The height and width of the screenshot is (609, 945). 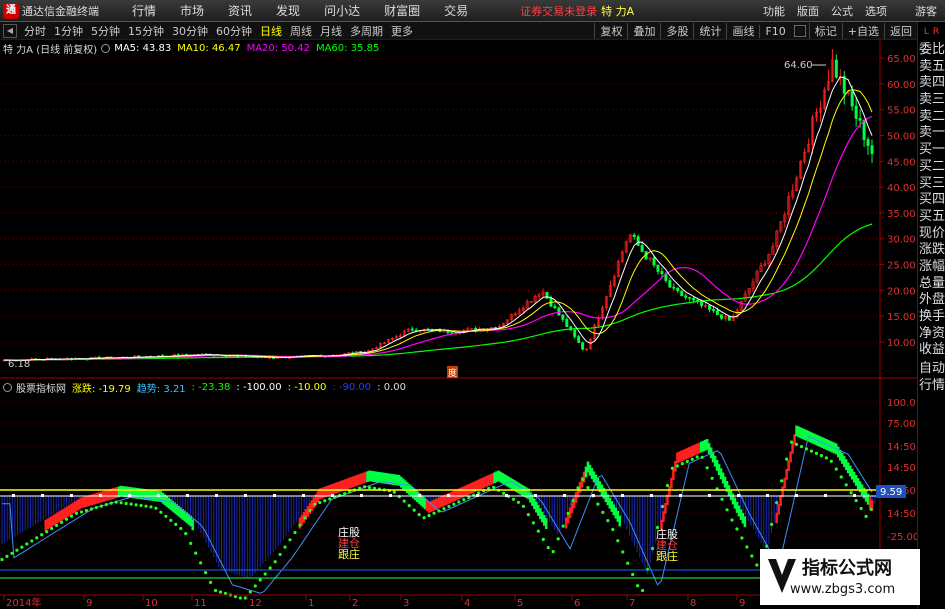 What do you see at coordinates (901, 111) in the screenshot?
I see `price-axis-label: 55.00` at bounding box center [901, 111].